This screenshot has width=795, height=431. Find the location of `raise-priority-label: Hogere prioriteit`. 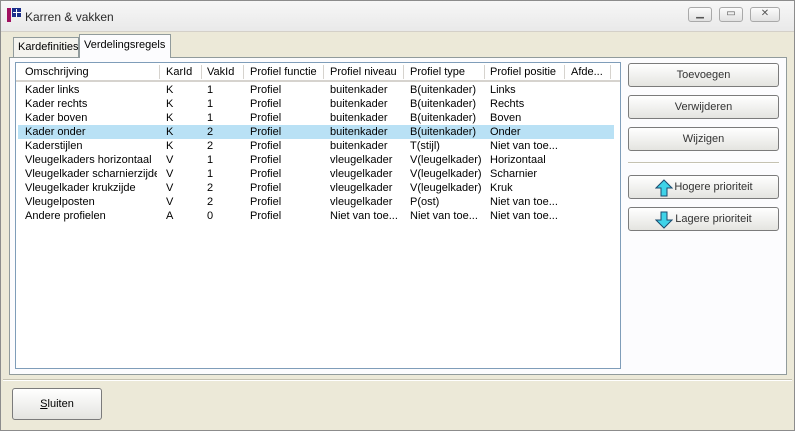

raise-priority-label: Hogere prioriteit is located at coordinates (713, 187).